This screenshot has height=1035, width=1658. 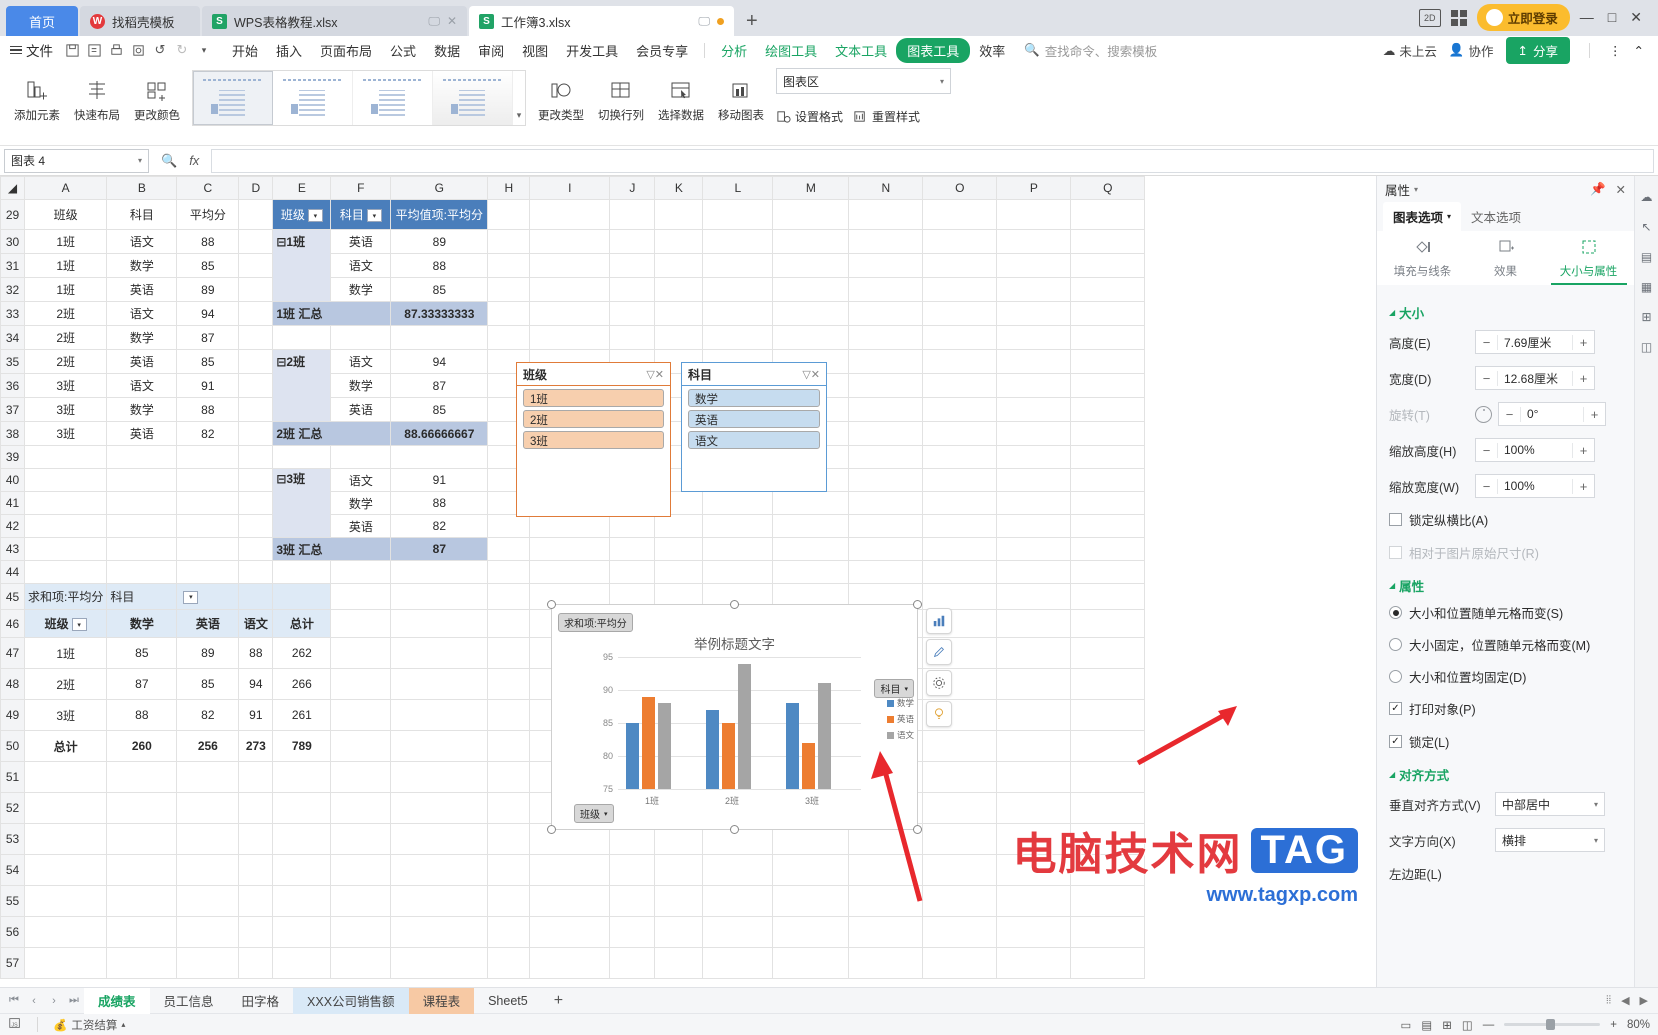 I want to click on undo-icon: ↺, so click(x=160, y=50).